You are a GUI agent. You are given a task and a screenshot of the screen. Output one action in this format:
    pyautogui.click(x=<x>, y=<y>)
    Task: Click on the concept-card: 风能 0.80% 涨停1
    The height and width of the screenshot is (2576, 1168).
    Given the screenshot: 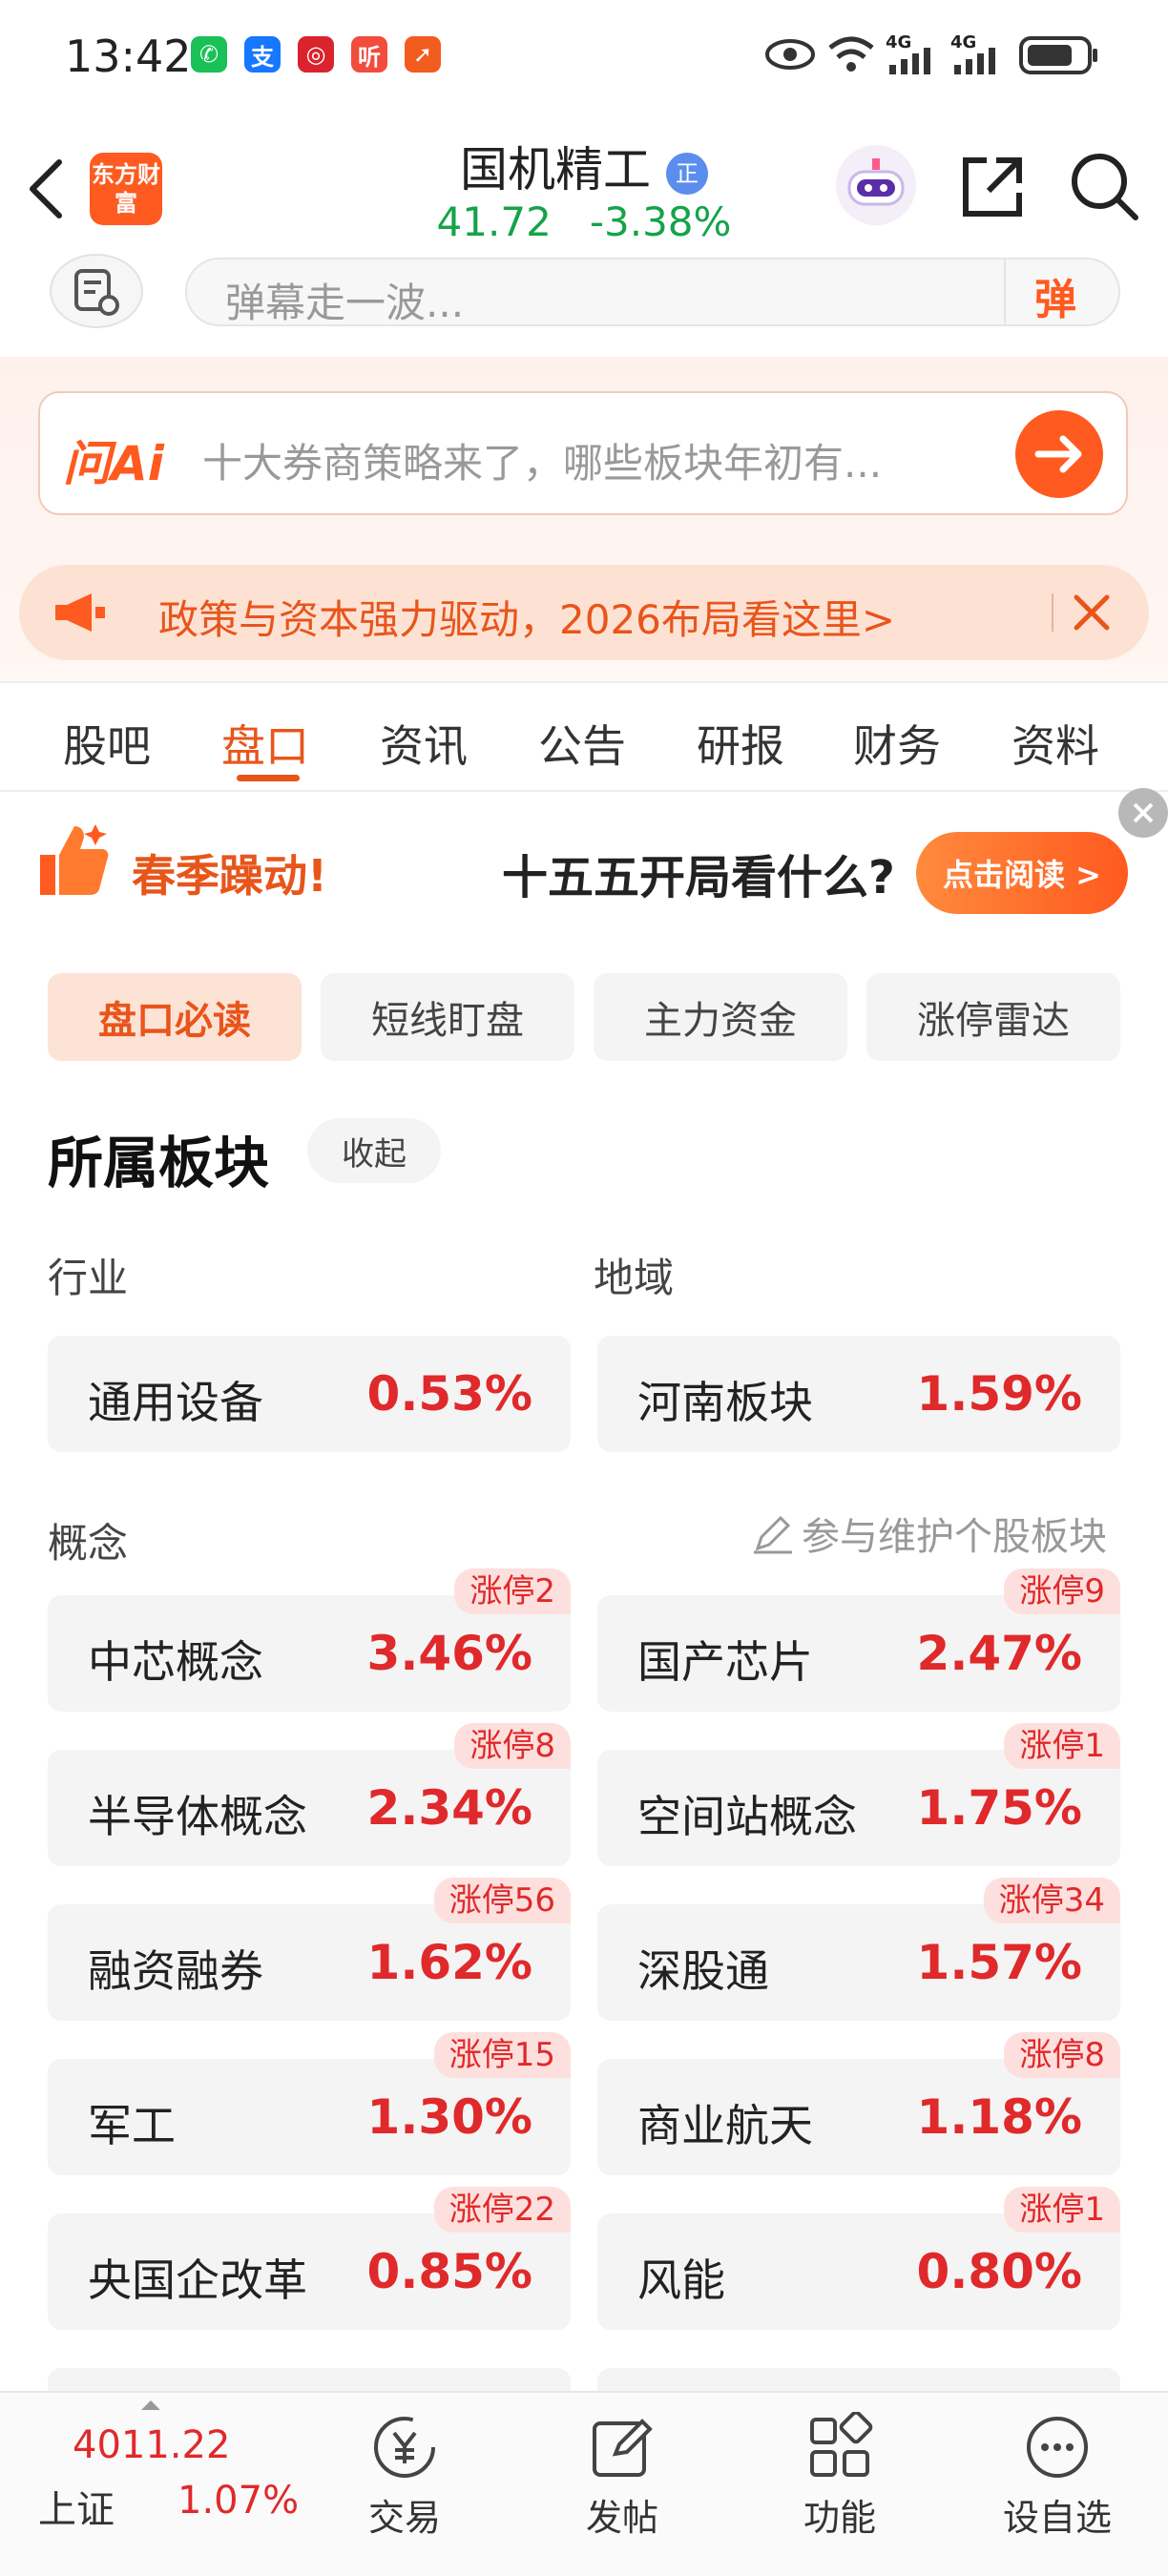 What is the action you would take?
    pyautogui.click(x=858, y=2258)
    